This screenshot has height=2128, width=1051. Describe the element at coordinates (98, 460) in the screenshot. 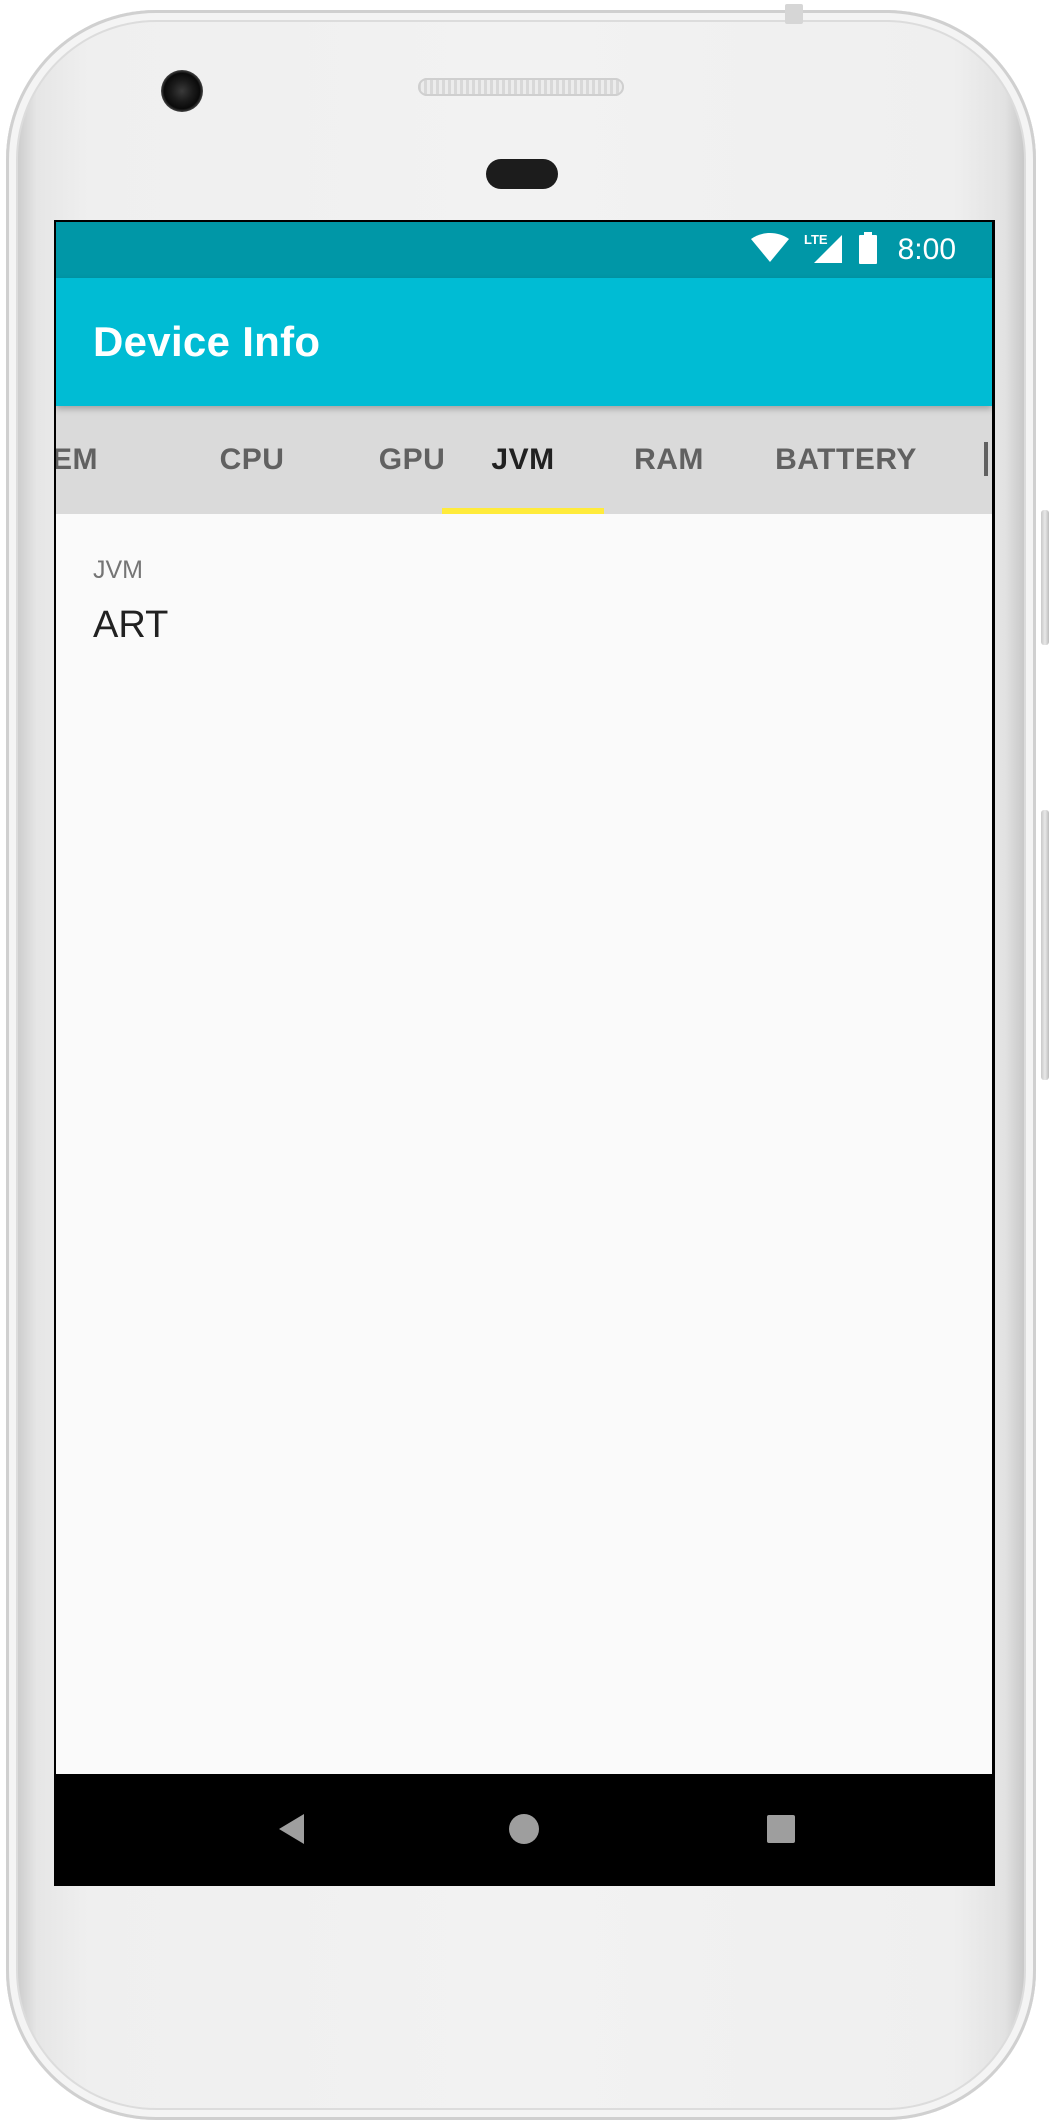

I see `tab-system: EM` at that location.